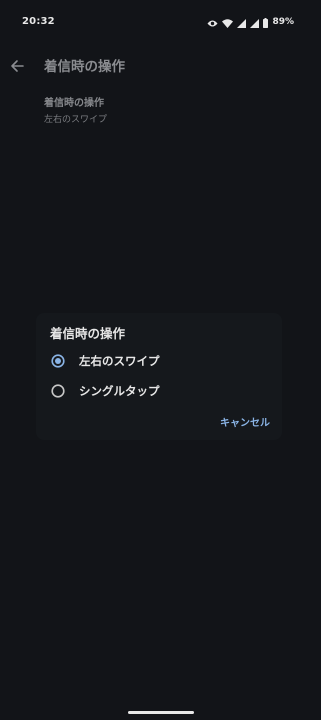 This screenshot has width=321, height=720. I want to click on page-title: 着信時の操作, so click(84, 67).